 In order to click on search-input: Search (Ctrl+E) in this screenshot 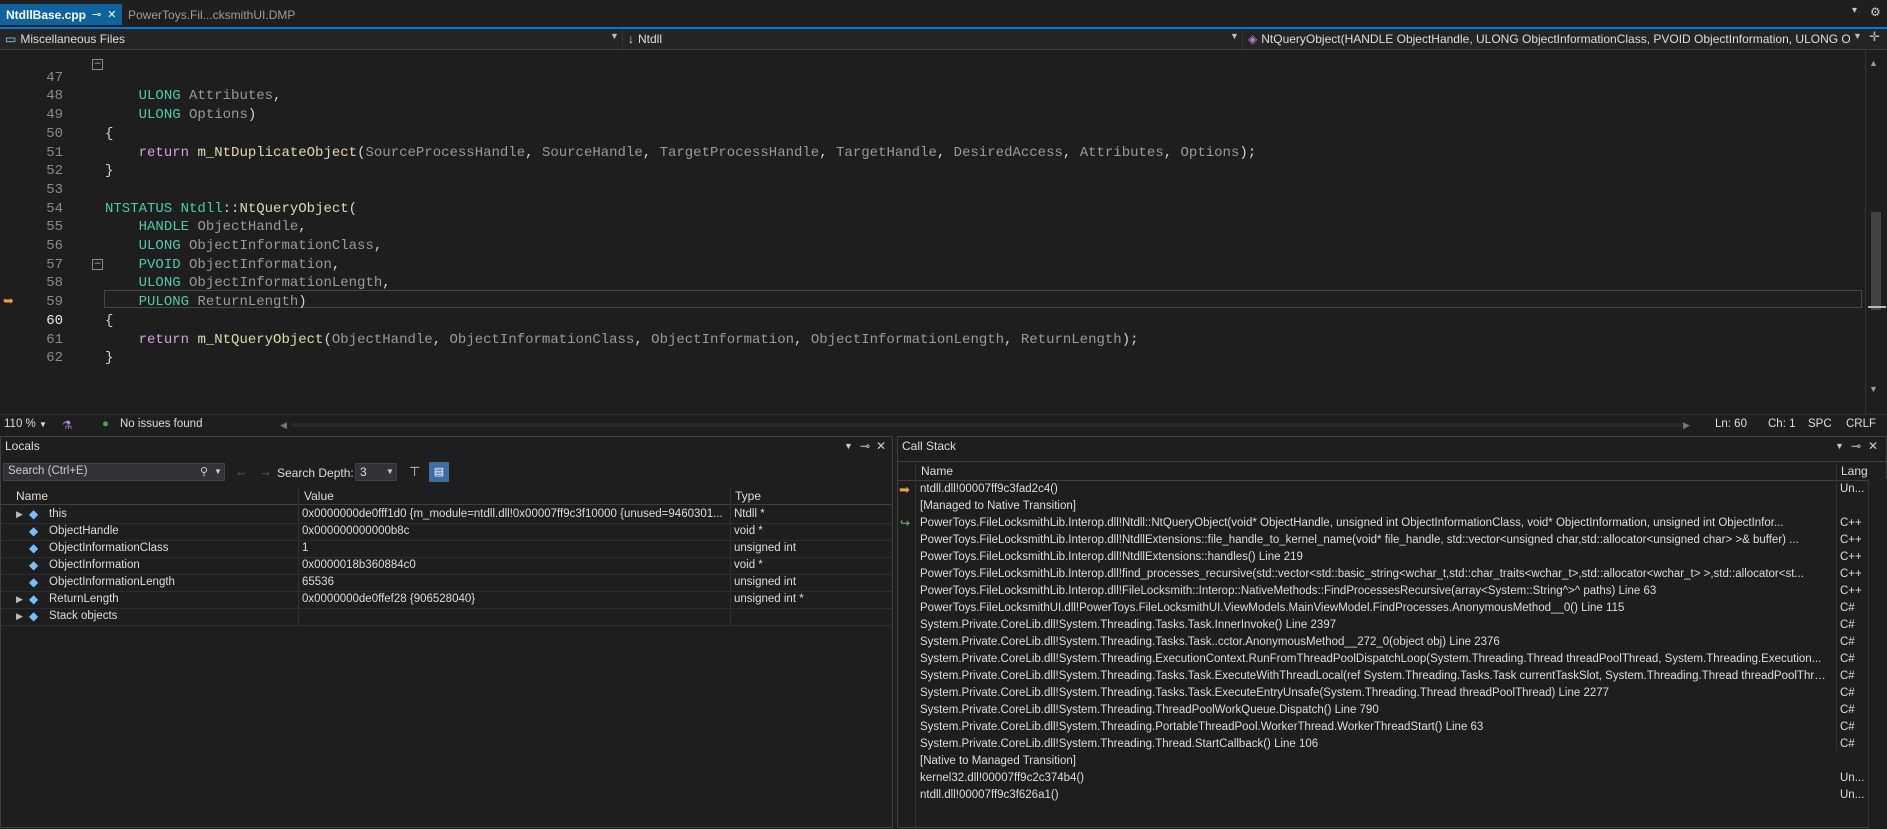, I will do `click(48, 471)`.